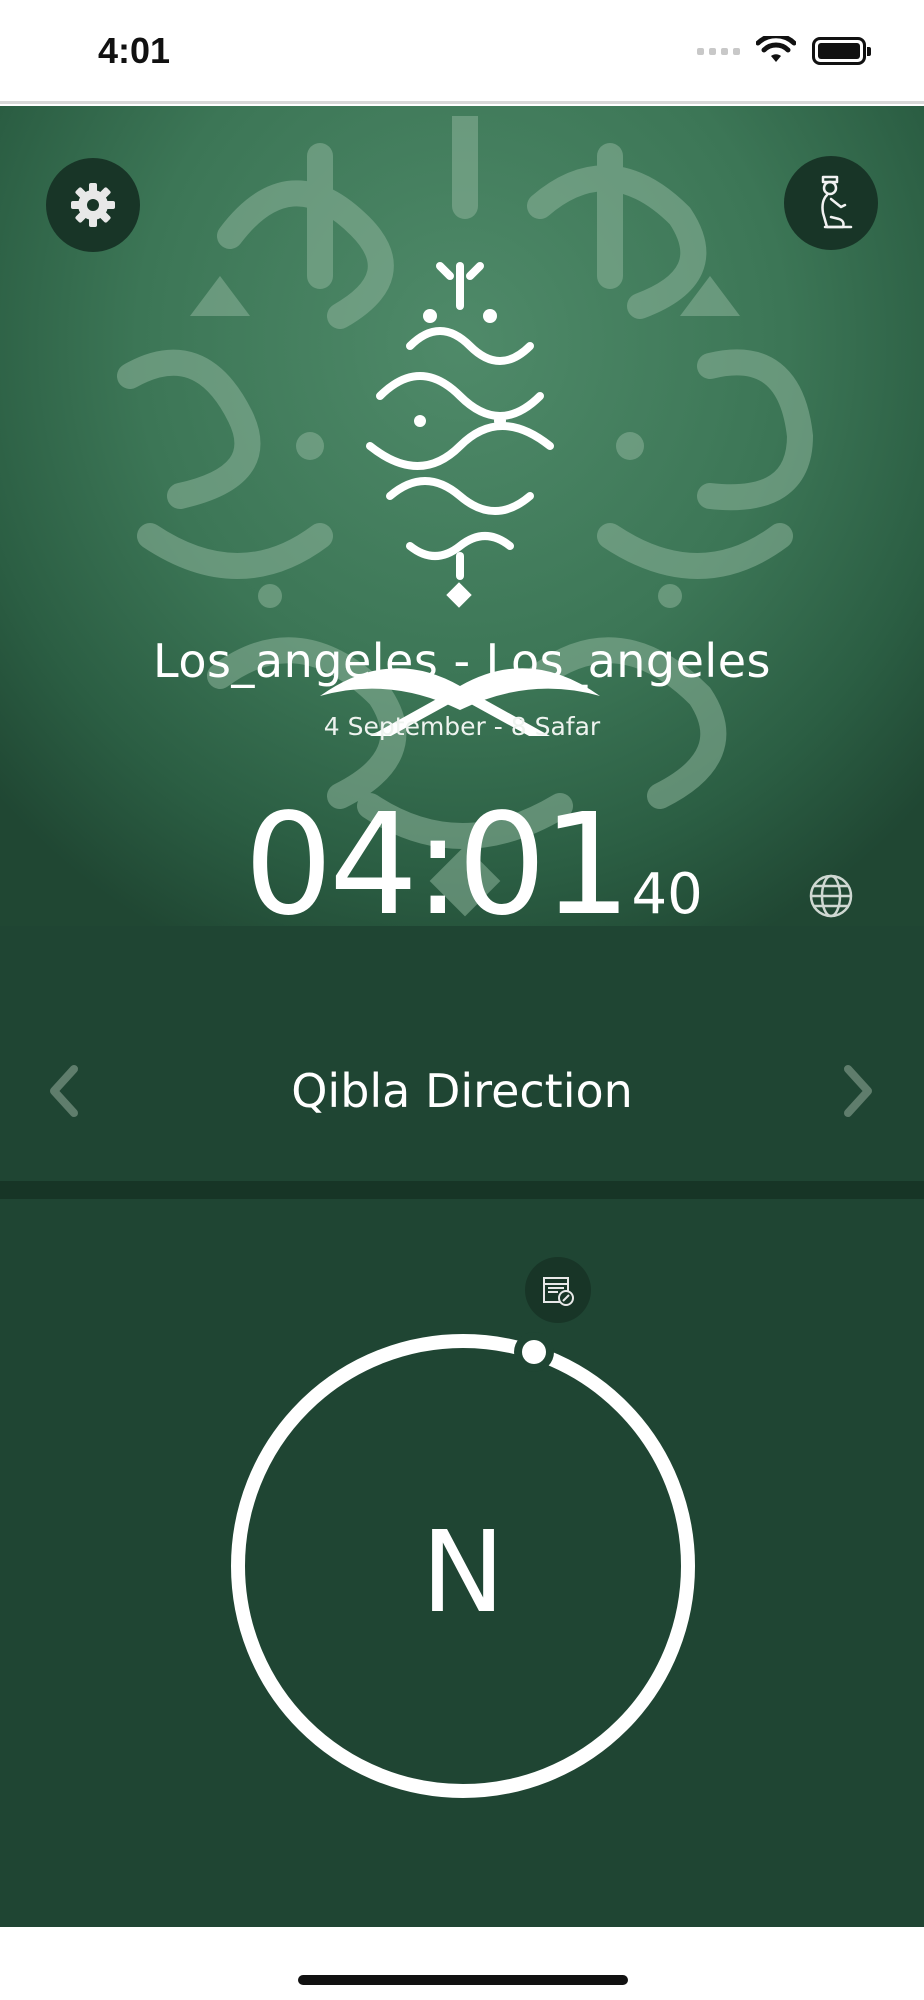 Image resolution: width=924 pixels, height=2000 pixels. I want to click on section-title: Qibla Direction, so click(462, 1091).